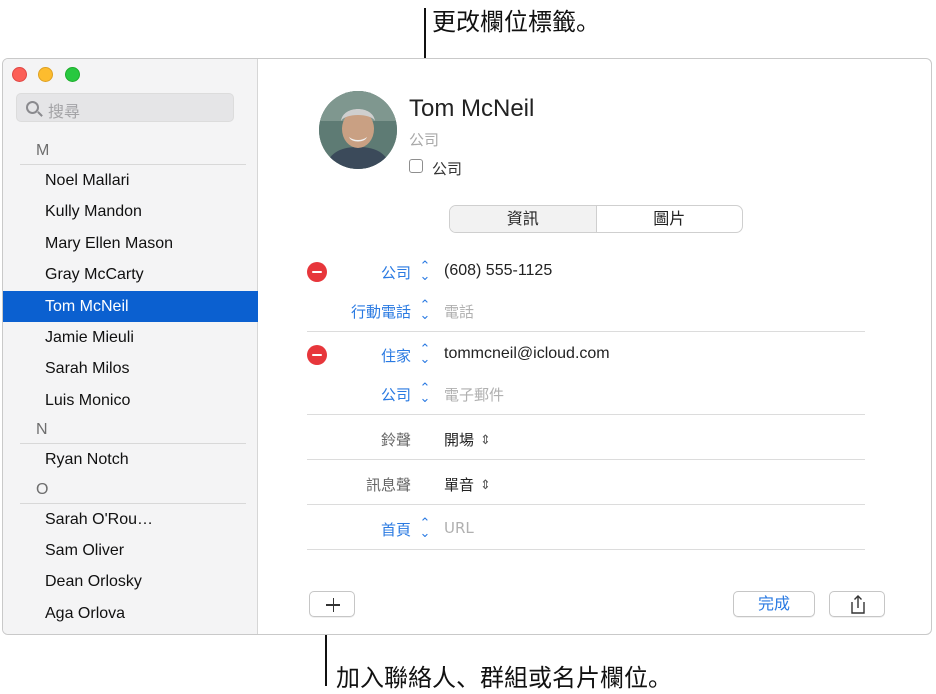 Image resolution: width=936 pixels, height=694 pixels. I want to click on add-field-button, so click(332, 604).